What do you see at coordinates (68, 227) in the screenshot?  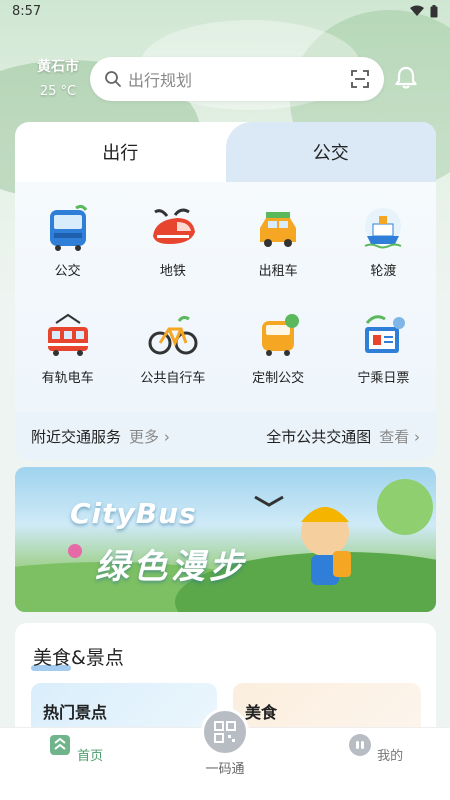 I see `bus-icon` at bounding box center [68, 227].